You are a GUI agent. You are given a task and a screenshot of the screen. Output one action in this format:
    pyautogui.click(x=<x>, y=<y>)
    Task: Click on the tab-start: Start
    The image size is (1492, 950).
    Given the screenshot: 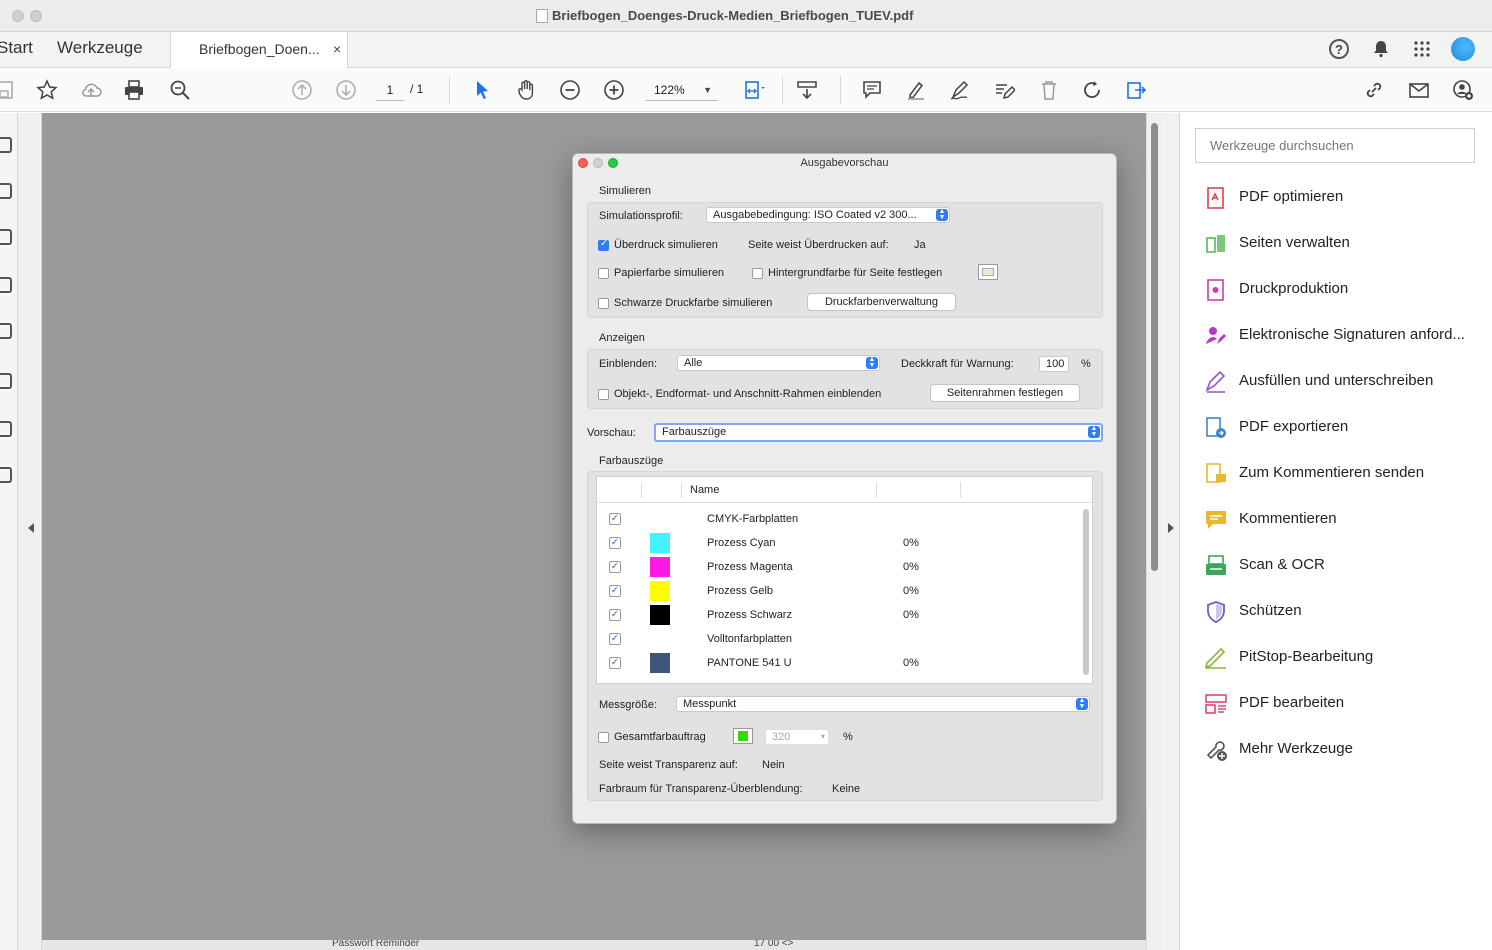 What is the action you would take?
    pyautogui.click(x=16, y=48)
    